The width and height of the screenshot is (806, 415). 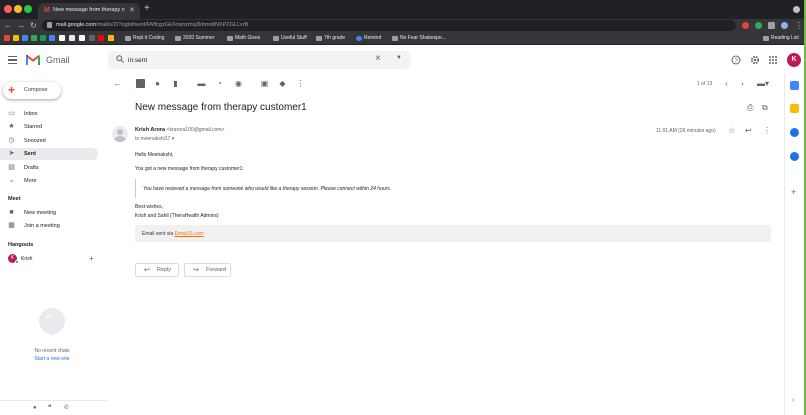 I want to click on calendar-icon, so click(x=794, y=85).